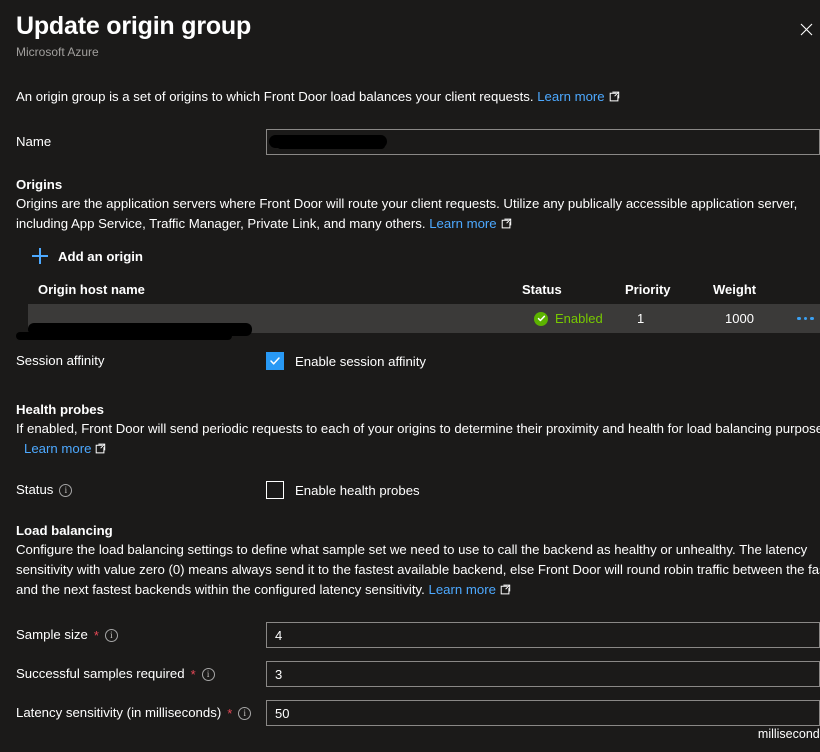 The width and height of the screenshot is (820, 752). I want to click on cell-priority: 1, so click(641, 318).